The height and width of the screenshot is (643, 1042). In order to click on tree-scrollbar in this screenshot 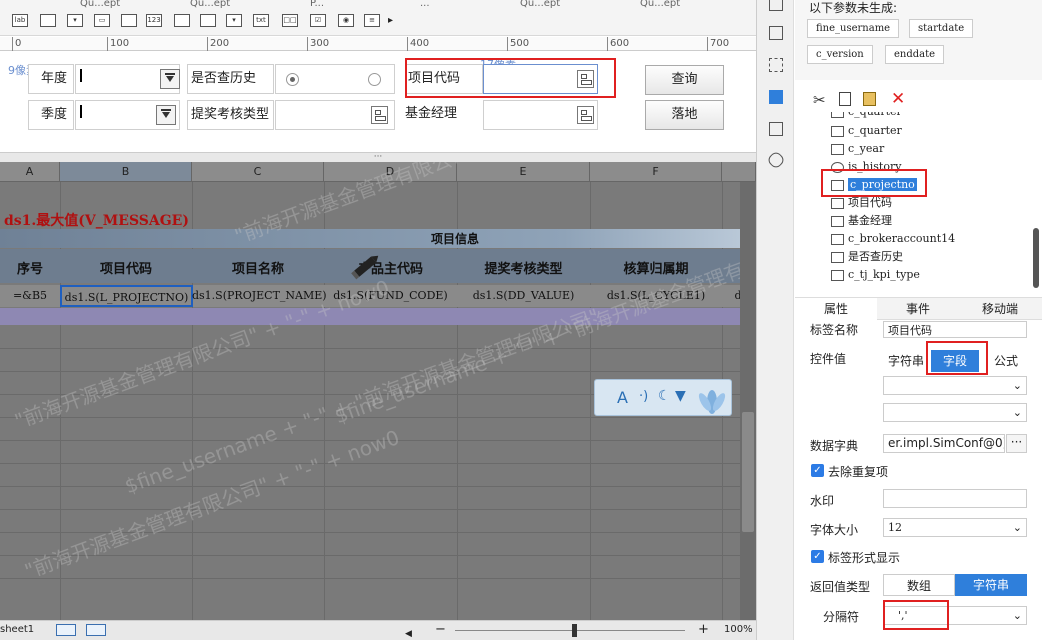, I will do `click(1036, 258)`.